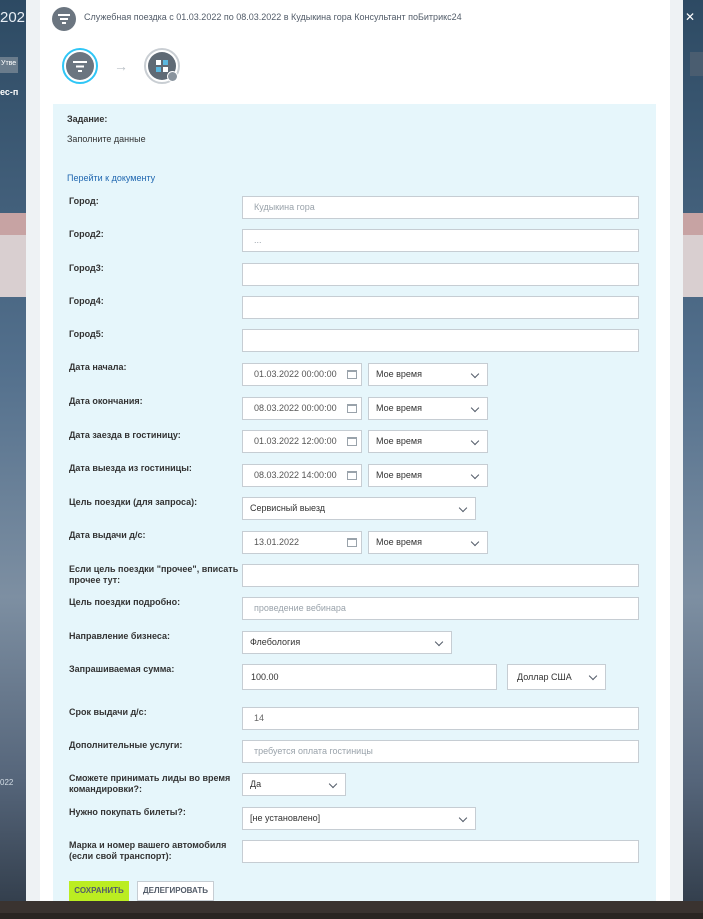  What do you see at coordinates (107, 535) in the screenshot?
I see `advance-date-label: Дата выдачи д/с:` at bounding box center [107, 535].